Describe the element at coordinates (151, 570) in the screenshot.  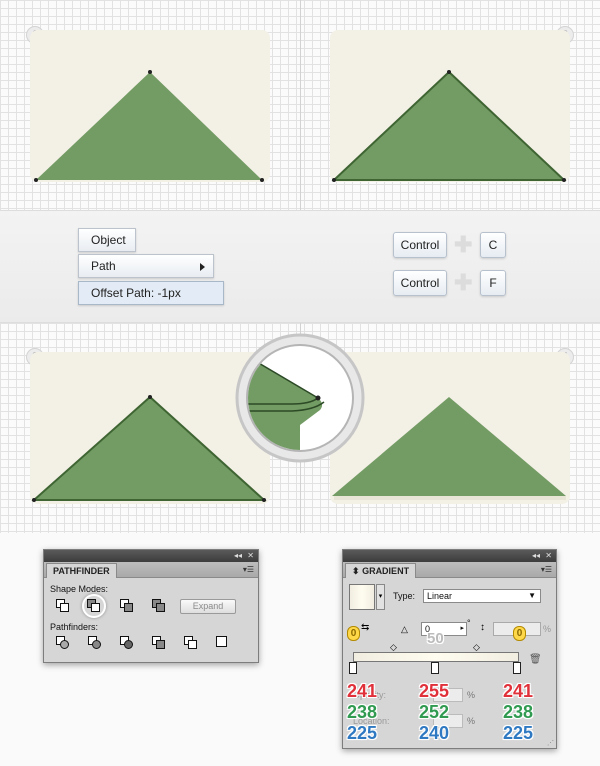
I see `panel-tabbar: PATHFINDER ▾☰` at that location.